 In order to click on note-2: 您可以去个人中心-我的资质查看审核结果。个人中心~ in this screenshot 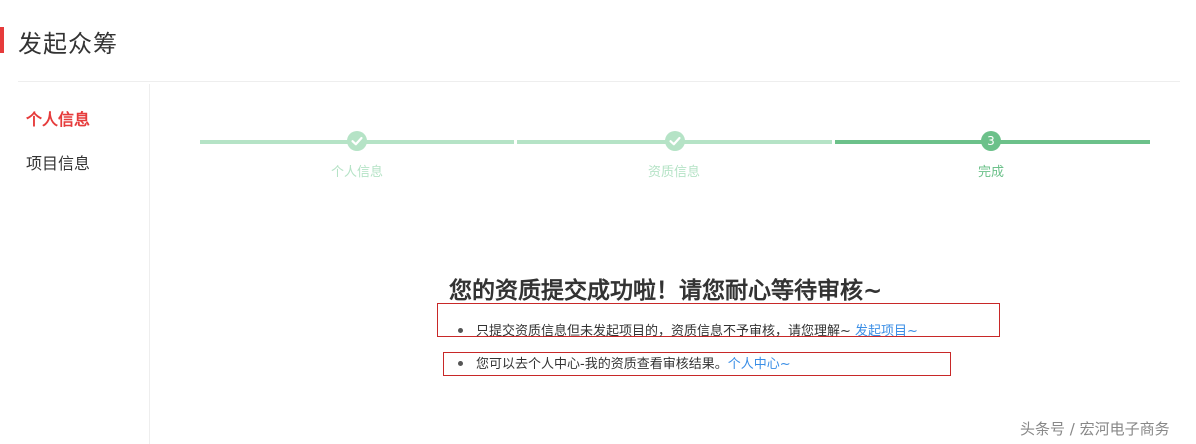, I will do `click(624, 362)`.